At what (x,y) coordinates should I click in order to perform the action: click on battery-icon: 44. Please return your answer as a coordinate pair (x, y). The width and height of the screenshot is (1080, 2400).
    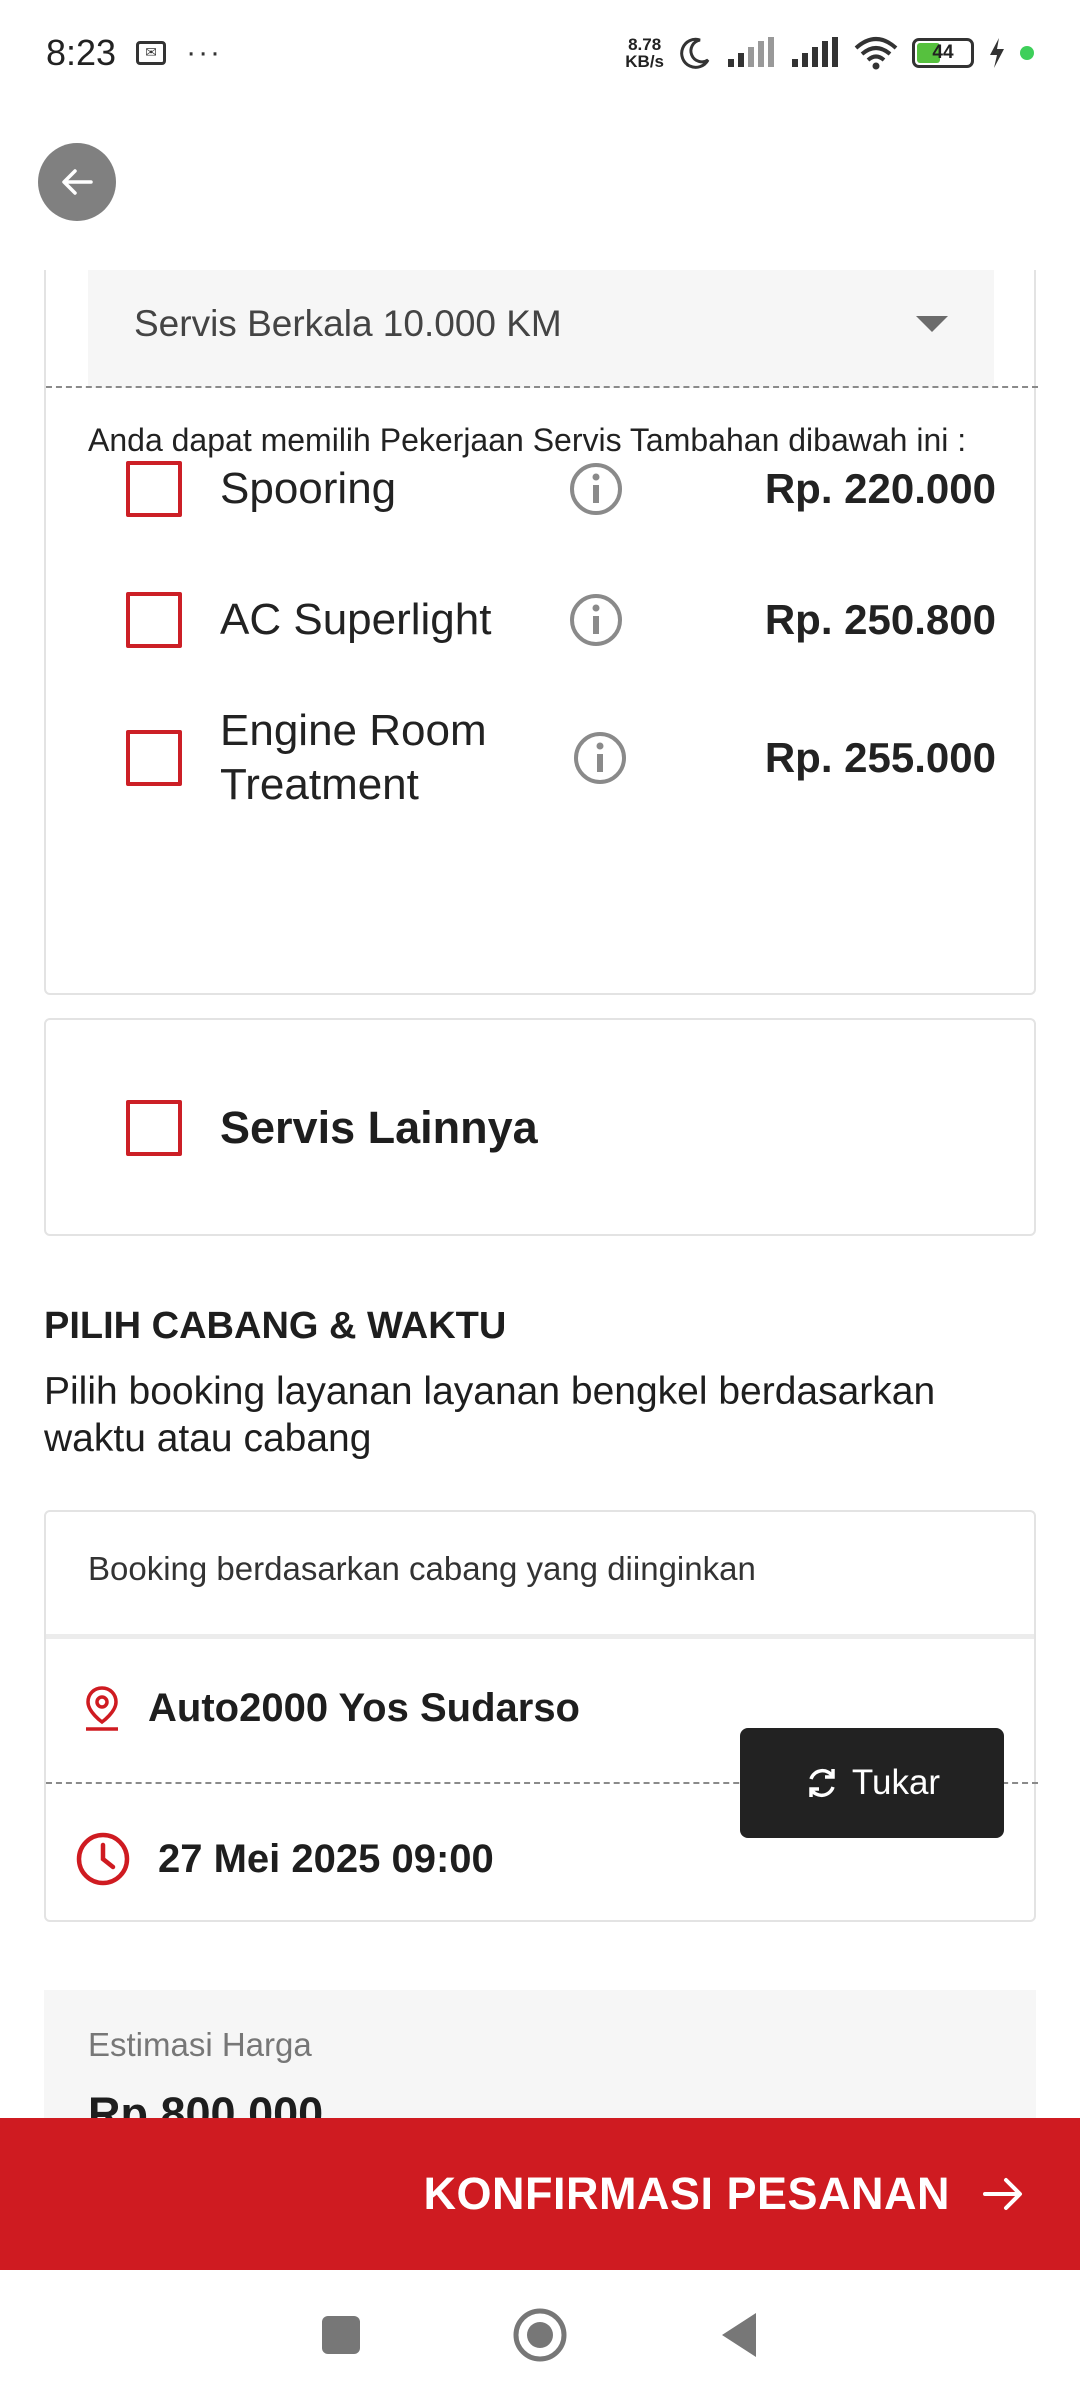
    Looking at the image, I should click on (943, 52).